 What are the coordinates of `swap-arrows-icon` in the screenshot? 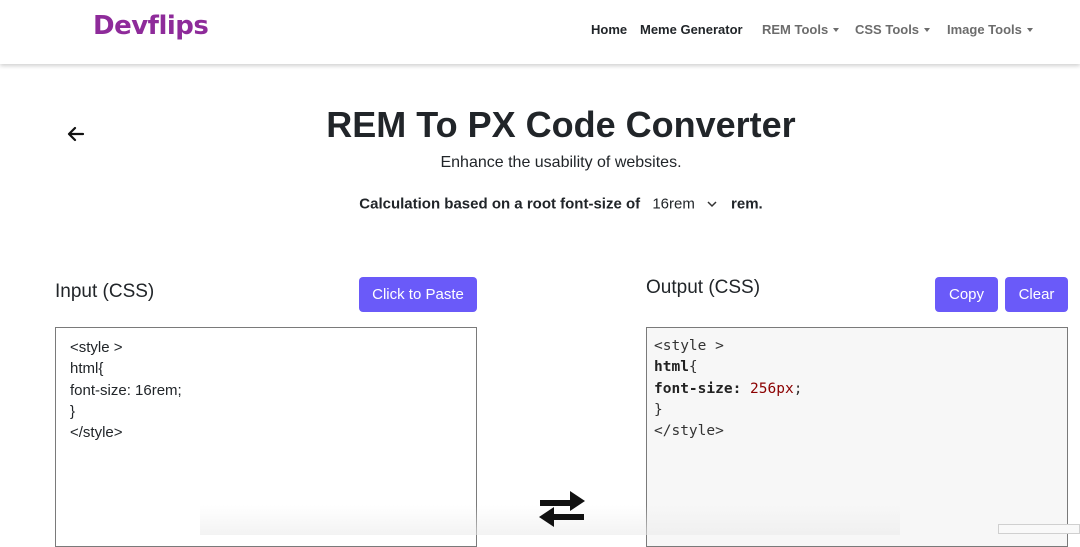 It's located at (562, 509).